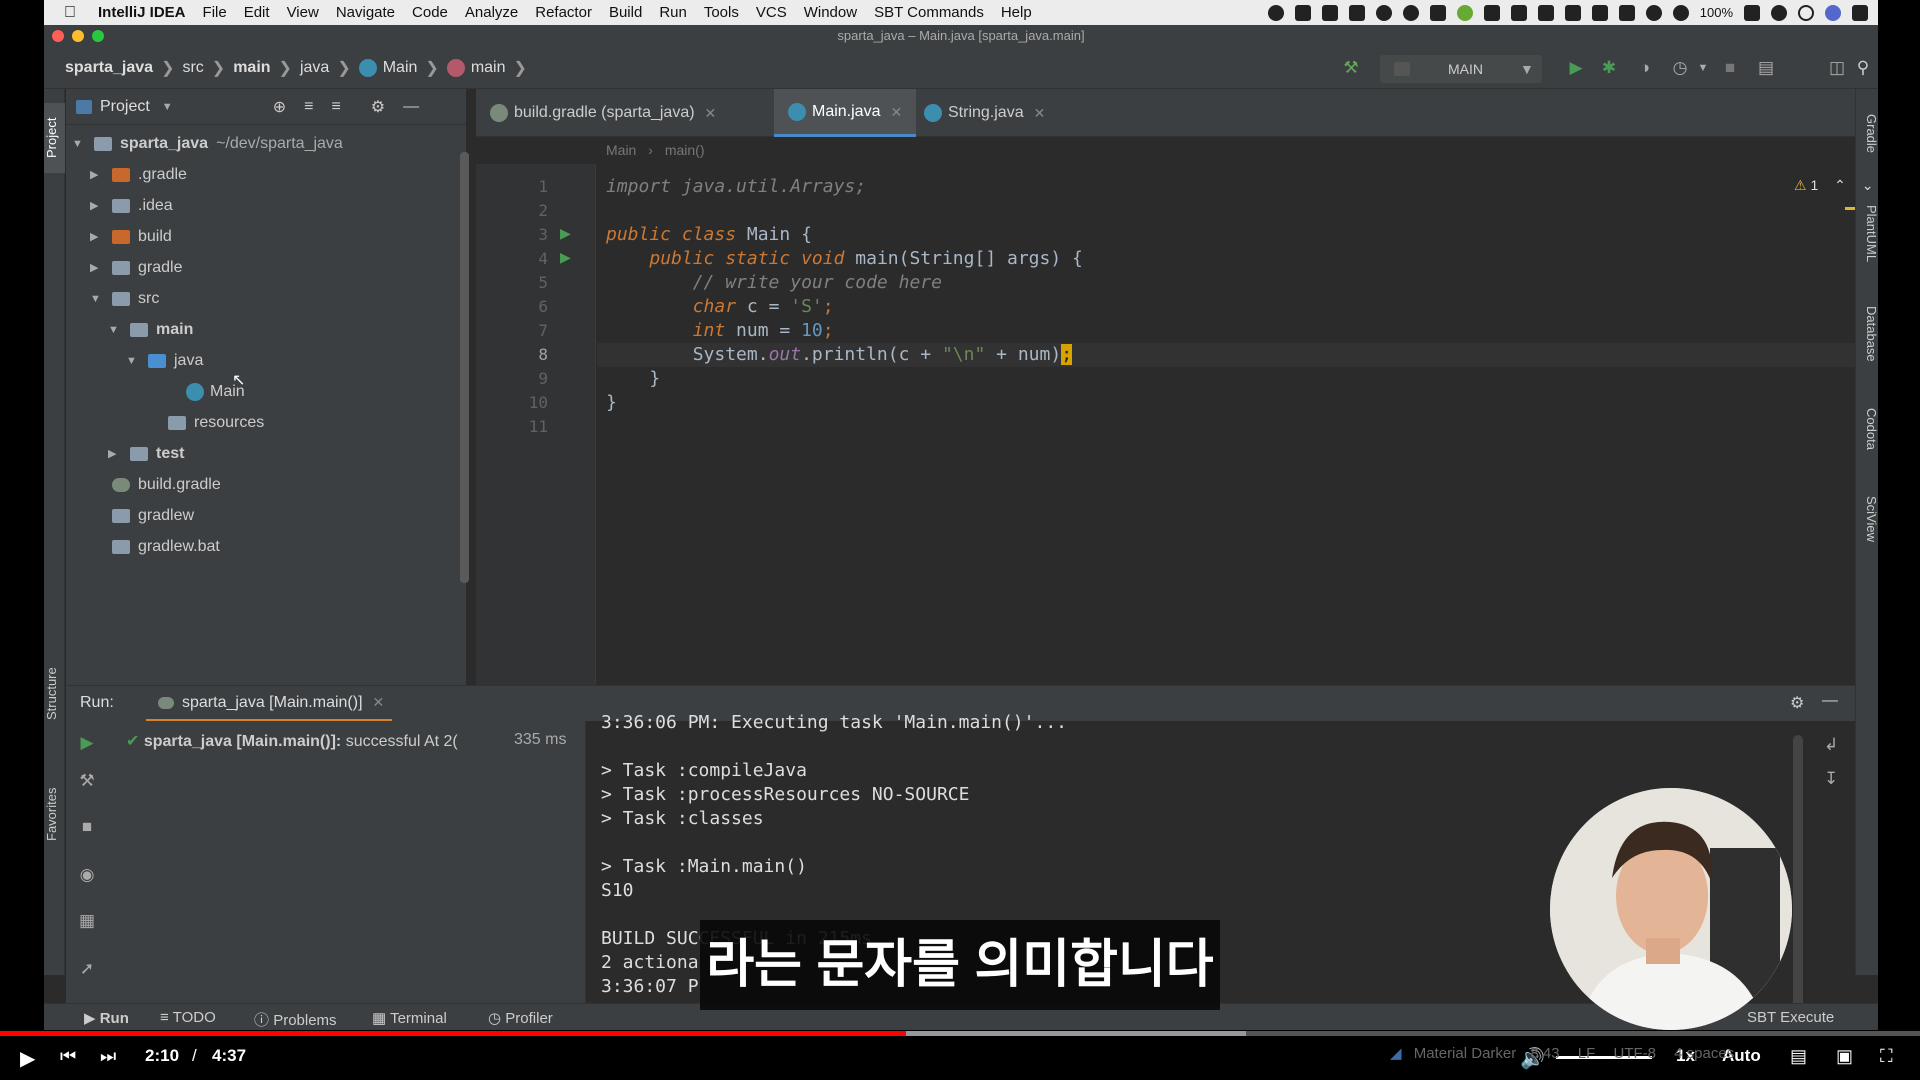  What do you see at coordinates (603, 113) in the screenshot?
I see `tab-build-gradle: build.gradle (sparta_java) ✕` at bounding box center [603, 113].